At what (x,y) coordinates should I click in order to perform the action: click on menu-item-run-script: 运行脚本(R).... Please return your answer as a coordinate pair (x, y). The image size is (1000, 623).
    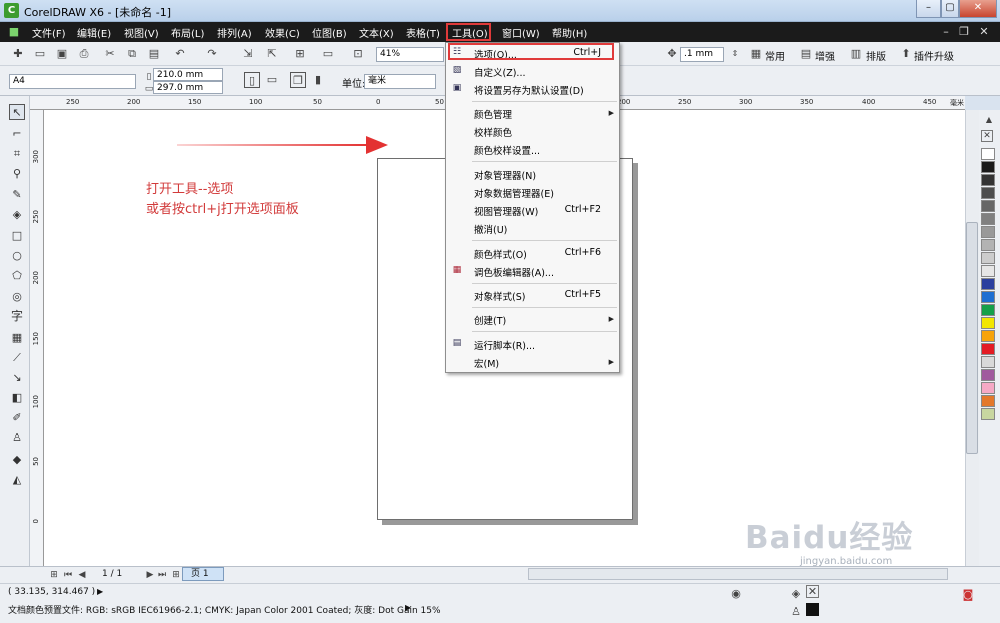
    Looking at the image, I should click on (504, 345).